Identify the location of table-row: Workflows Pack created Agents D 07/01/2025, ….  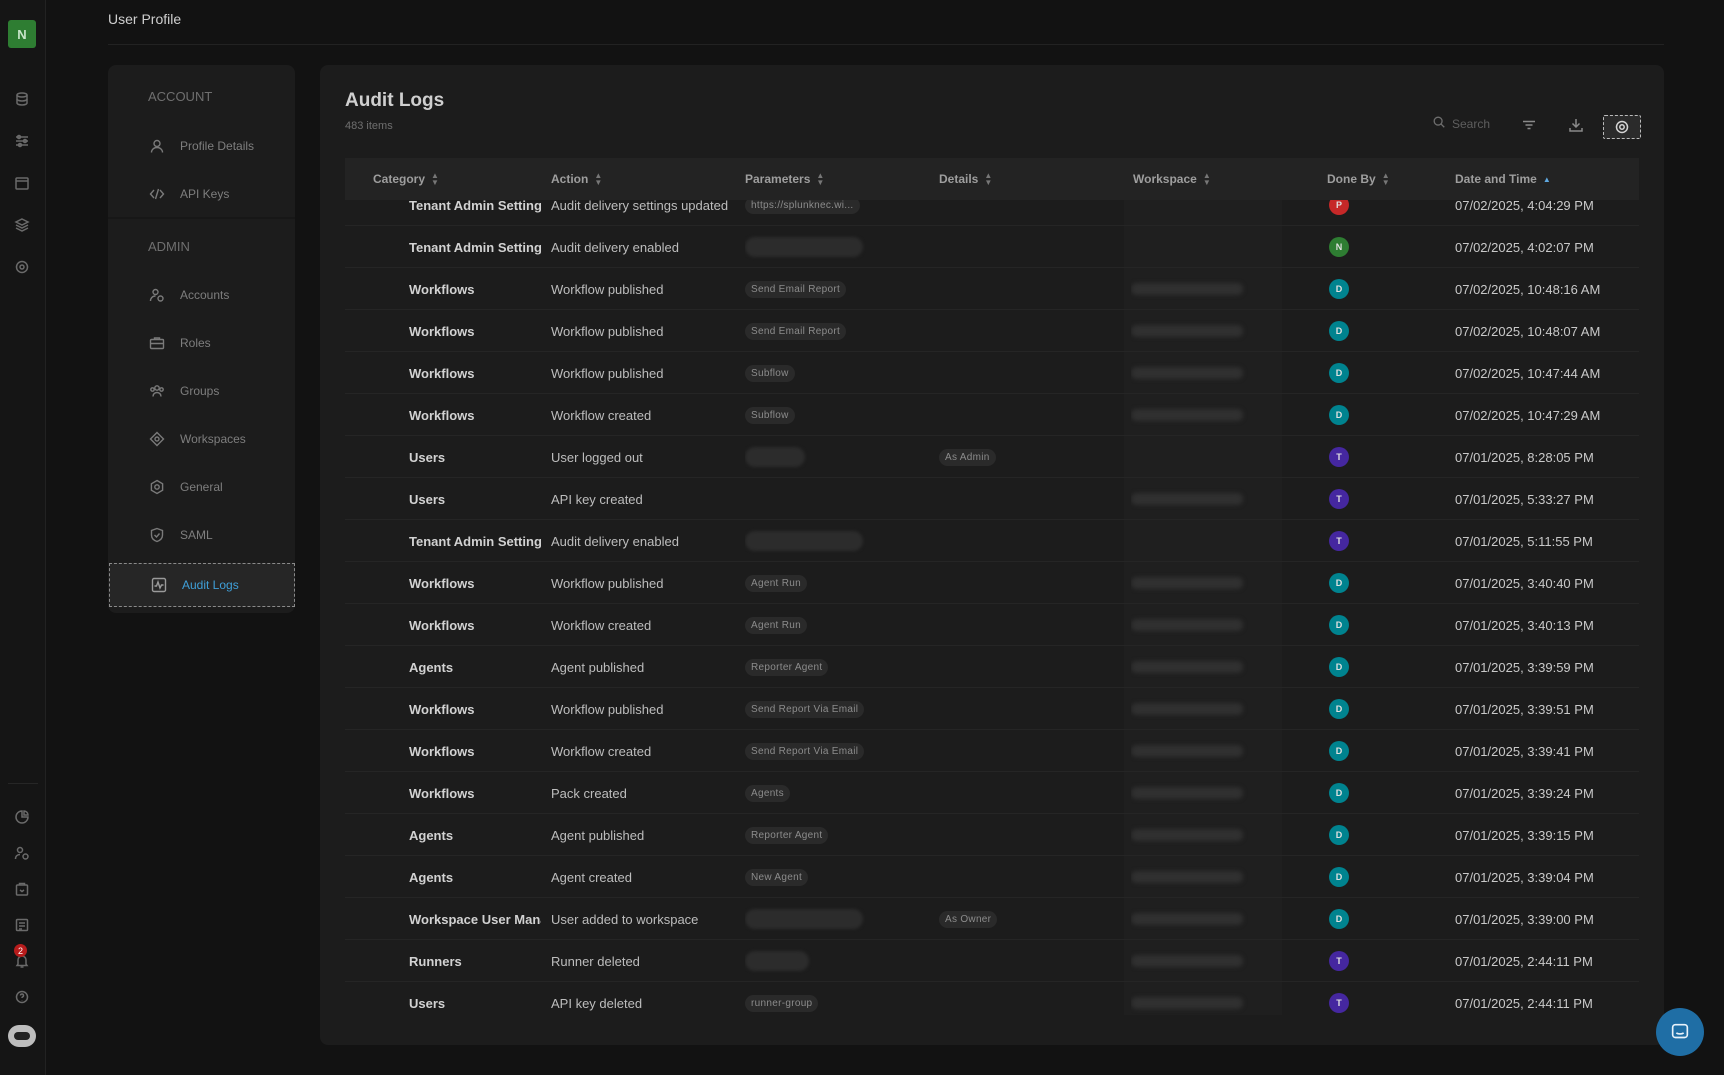
(992, 793).